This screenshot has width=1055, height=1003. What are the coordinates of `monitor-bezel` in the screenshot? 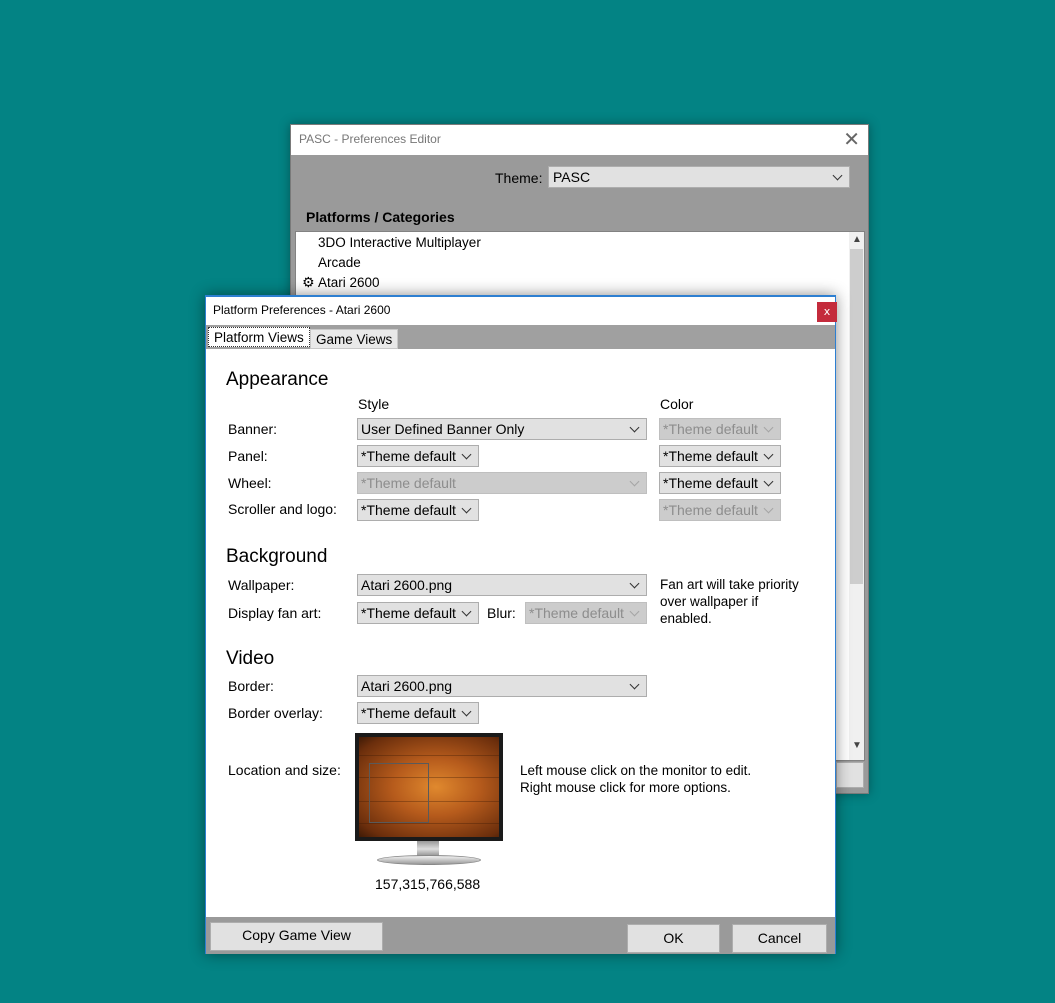 It's located at (429, 787).